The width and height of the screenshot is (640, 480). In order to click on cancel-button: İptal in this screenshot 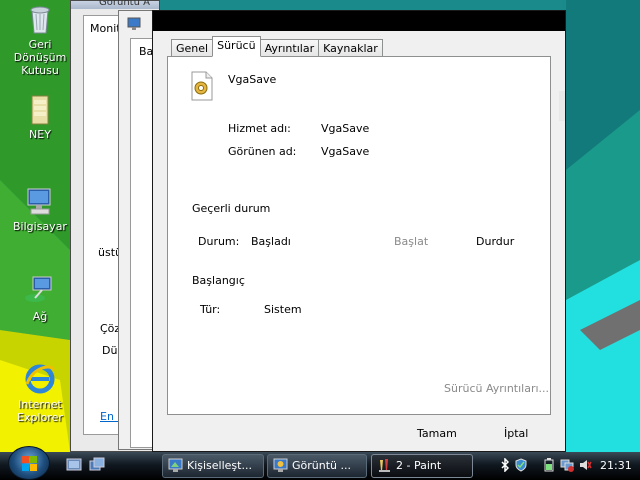, I will do `click(516, 433)`.